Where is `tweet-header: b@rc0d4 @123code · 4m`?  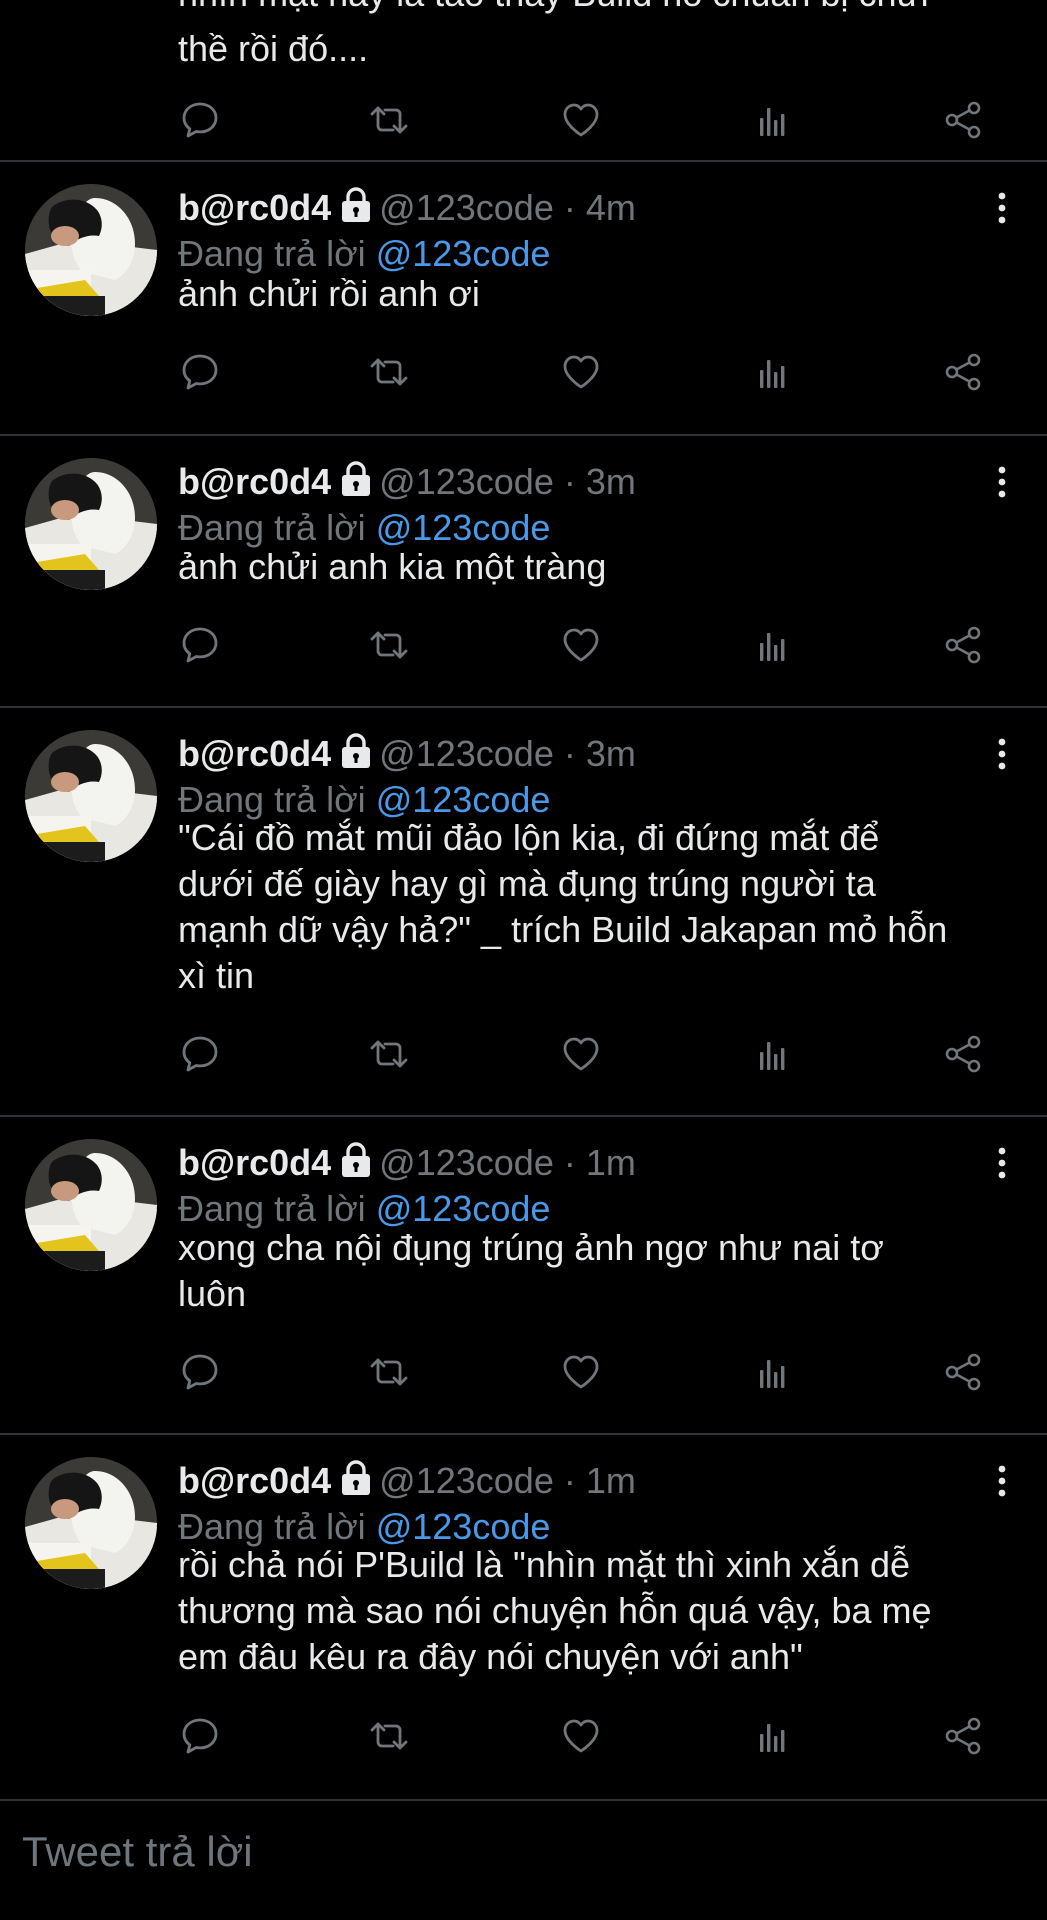
tweet-header: b@rc0d4 @123code · 4m is located at coordinates (407, 210).